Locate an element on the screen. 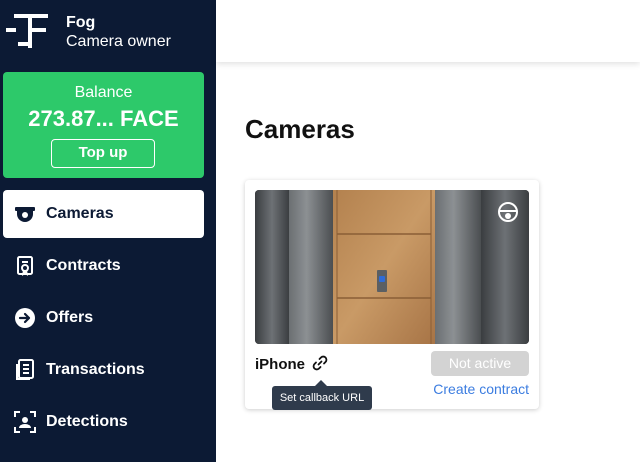 The height and width of the screenshot is (462, 640). sidebar-item-label: Offers is located at coordinates (70, 317).